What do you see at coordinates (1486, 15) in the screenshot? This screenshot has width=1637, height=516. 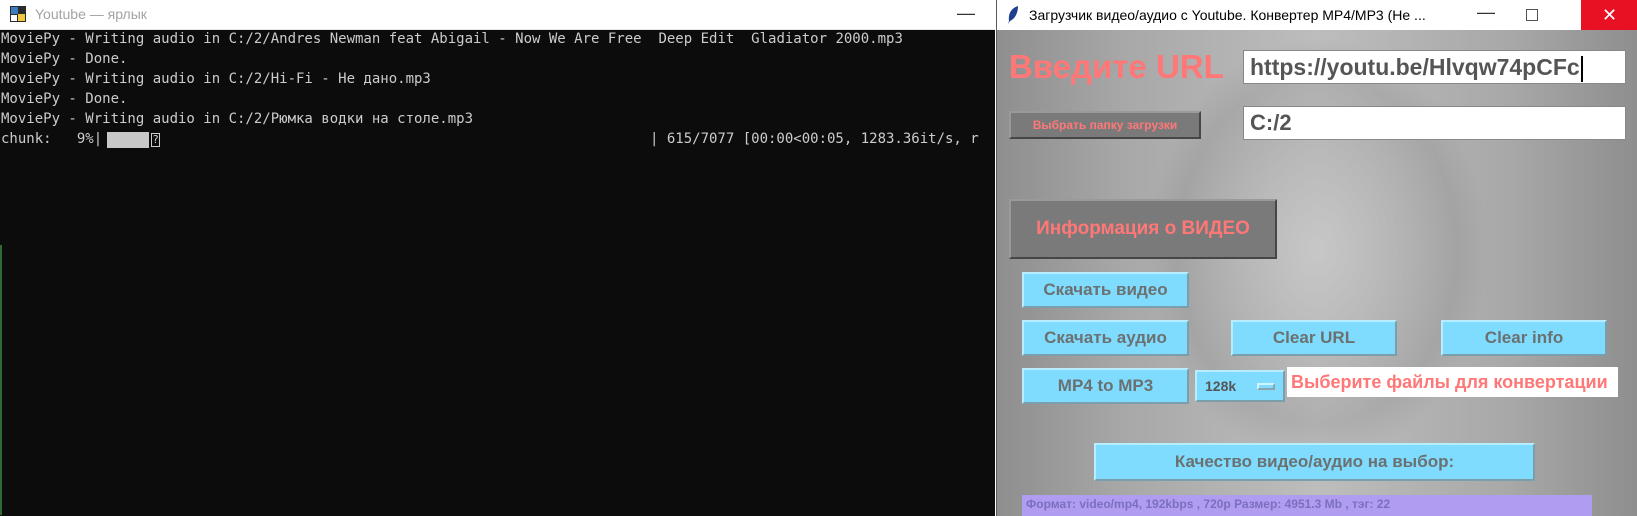 I see `app-minimize-button: —` at bounding box center [1486, 15].